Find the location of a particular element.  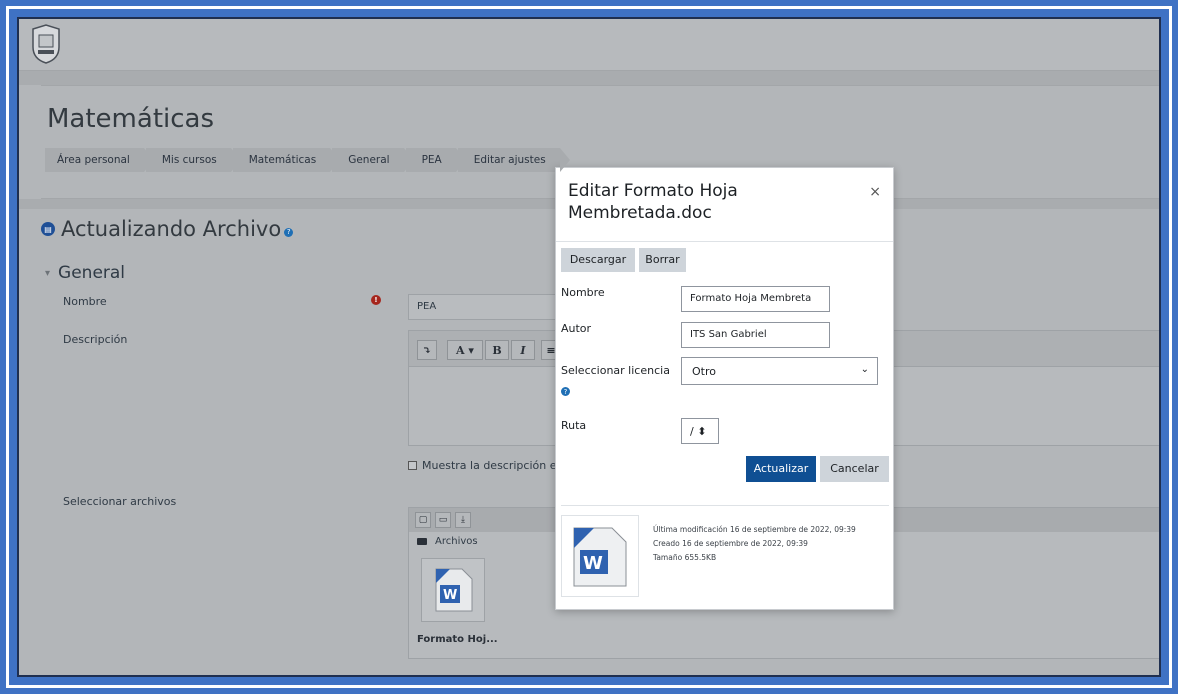

show-description-checkbox is located at coordinates (412, 465).